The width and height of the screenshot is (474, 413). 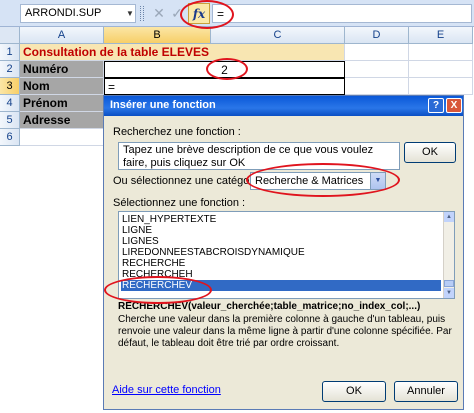 I want to click on cell-a2-label: Numéro, so click(x=62, y=69).